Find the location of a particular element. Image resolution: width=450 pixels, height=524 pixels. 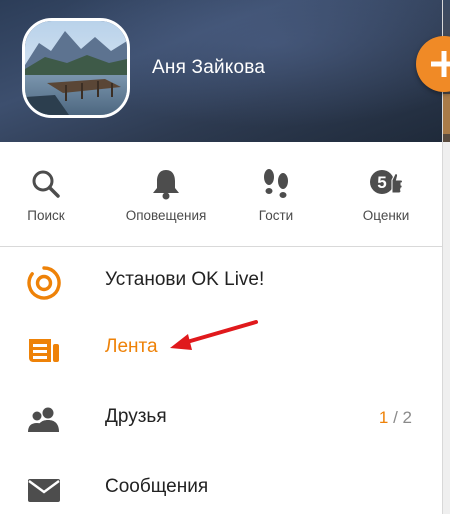

menu-item-label: Друзья is located at coordinates (136, 416).